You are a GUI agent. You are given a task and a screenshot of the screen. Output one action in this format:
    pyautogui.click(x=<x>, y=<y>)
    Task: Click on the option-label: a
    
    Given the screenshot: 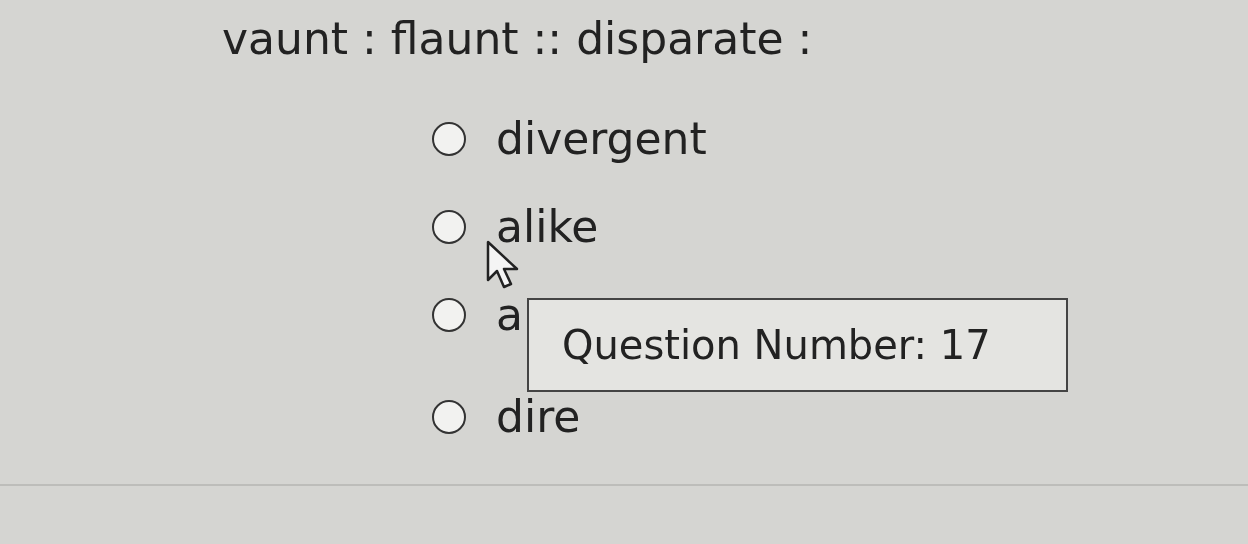 What is the action you would take?
    pyautogui.click(x=509, y=315)
    